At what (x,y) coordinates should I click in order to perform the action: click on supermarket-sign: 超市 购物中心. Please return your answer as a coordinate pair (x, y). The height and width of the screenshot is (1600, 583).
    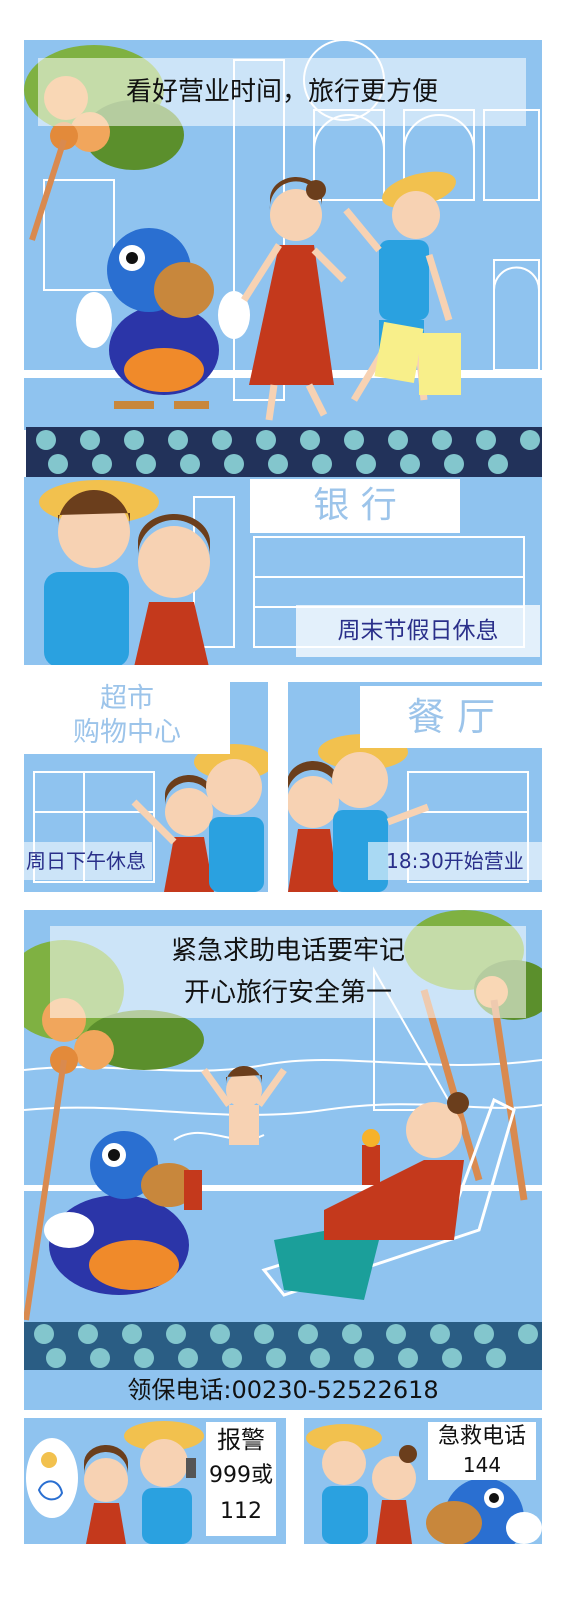
    Looking at the image, I should click on (127, 718).